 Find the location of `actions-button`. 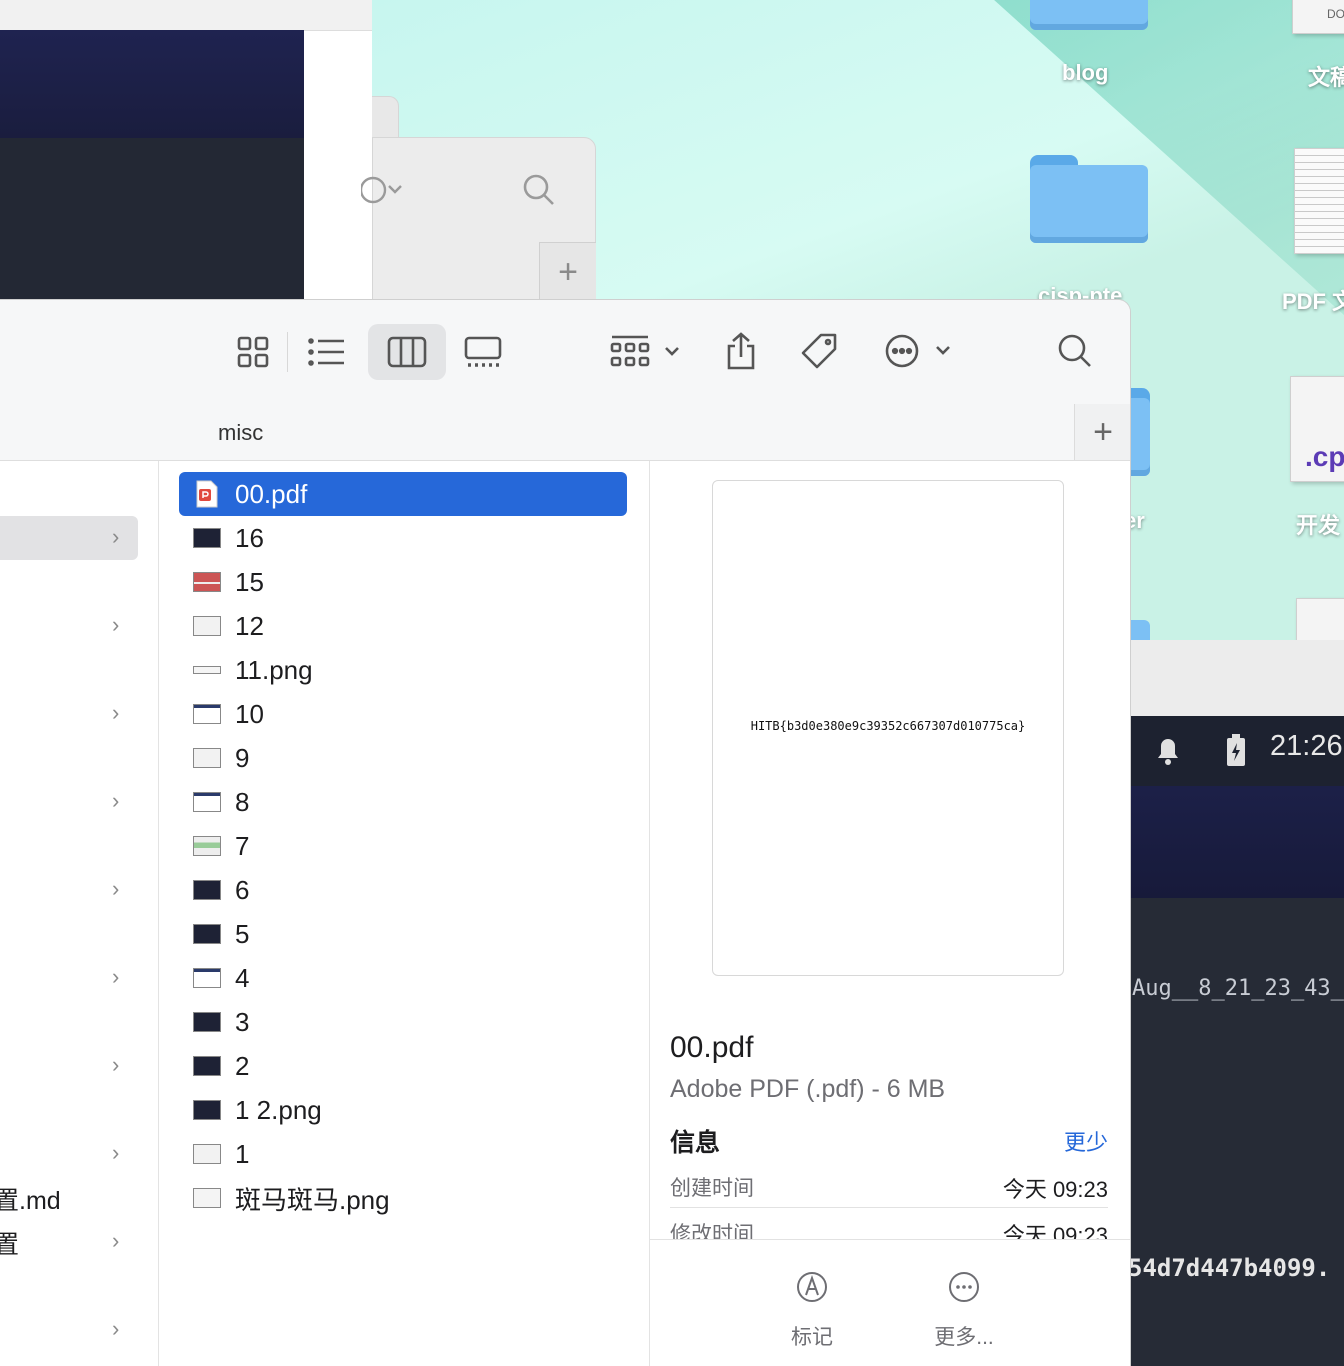

actions-button is located at coordinates (920, 351).